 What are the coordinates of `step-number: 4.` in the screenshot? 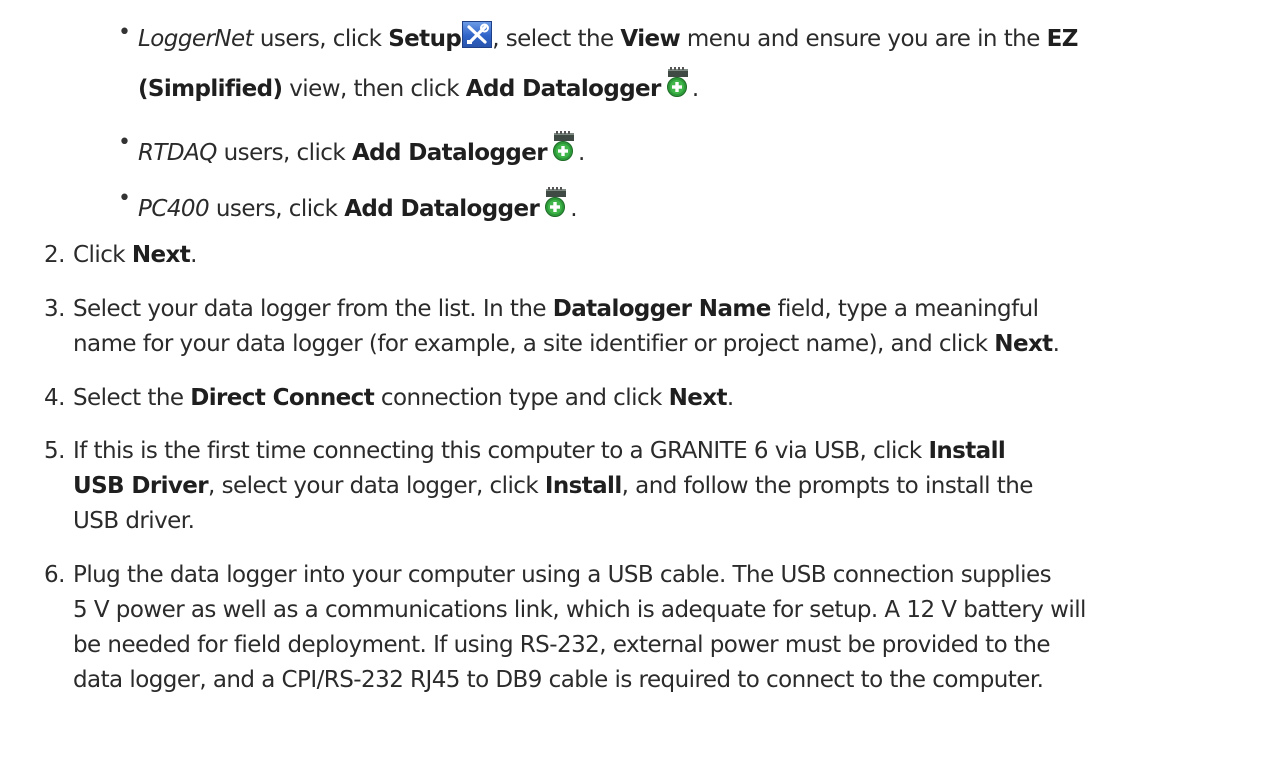 It's located at (54, 398).